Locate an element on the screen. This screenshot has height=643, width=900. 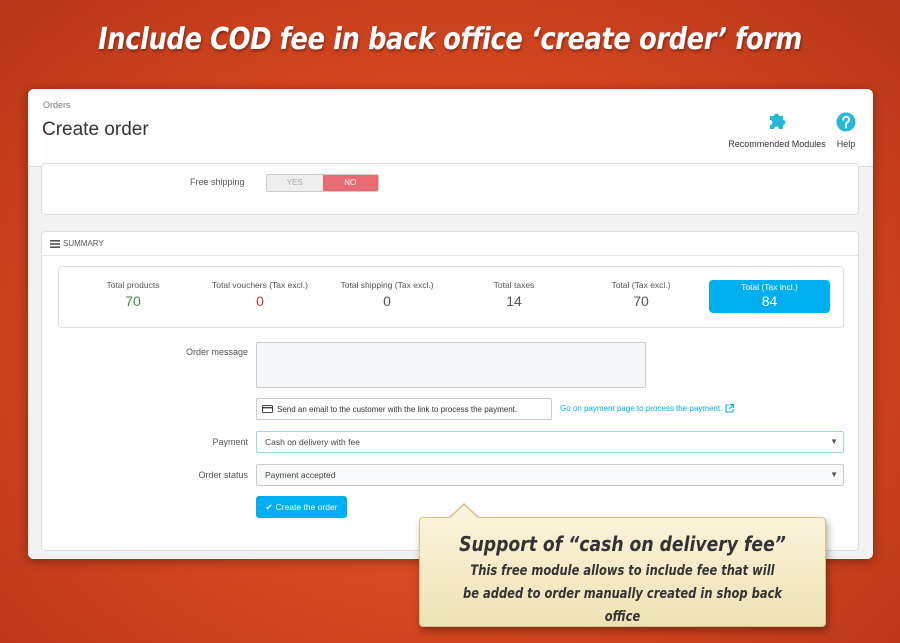
help-label: Help is located at coordinates (846, 144).